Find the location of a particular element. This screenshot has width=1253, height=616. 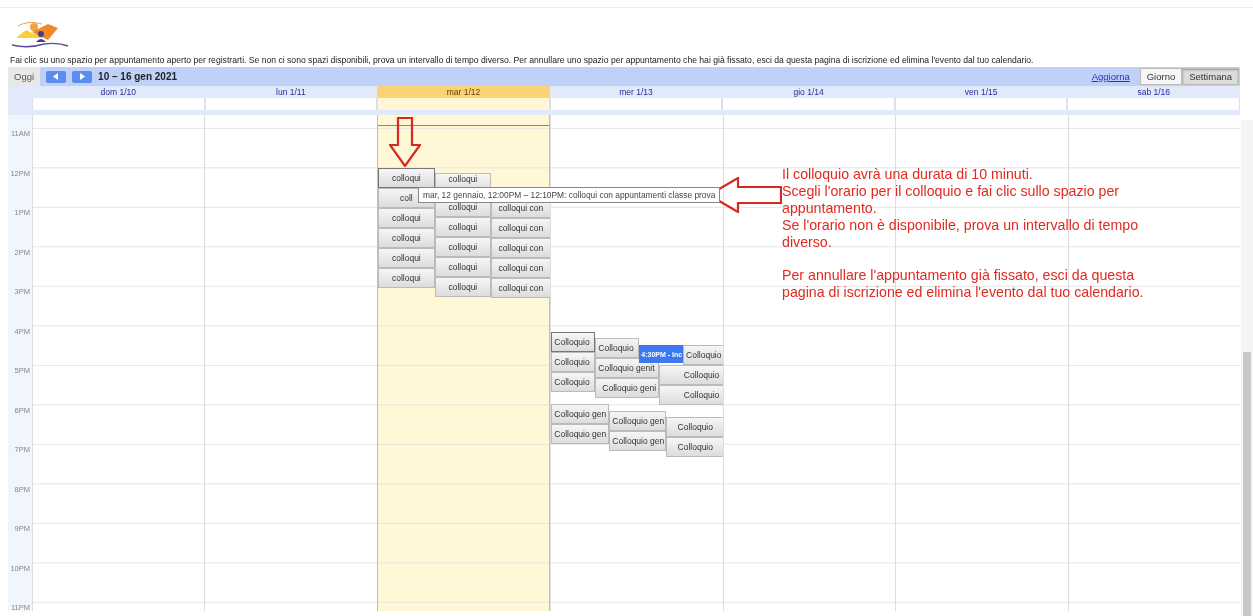

view-tab: Giorno is located at coordinates (1161, 76).